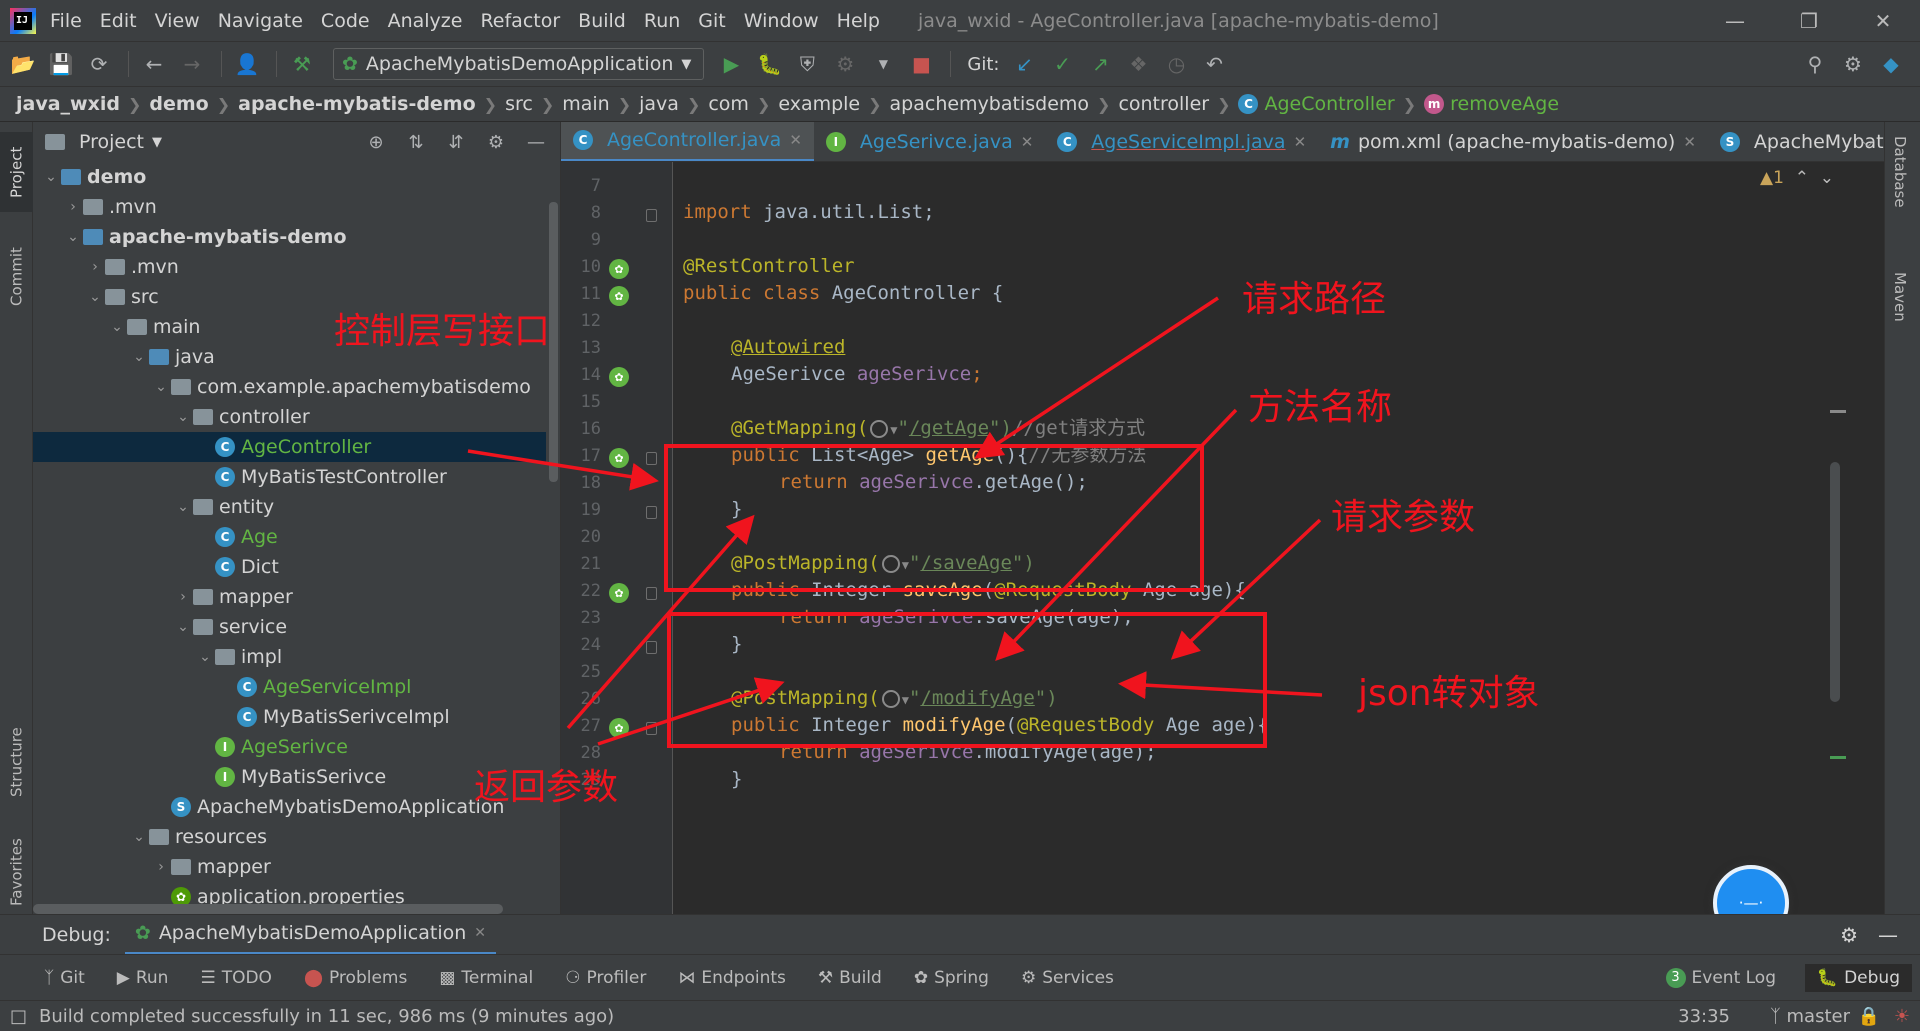  I want to click on maven-tool-tab: Maven, so click(1900, 297).